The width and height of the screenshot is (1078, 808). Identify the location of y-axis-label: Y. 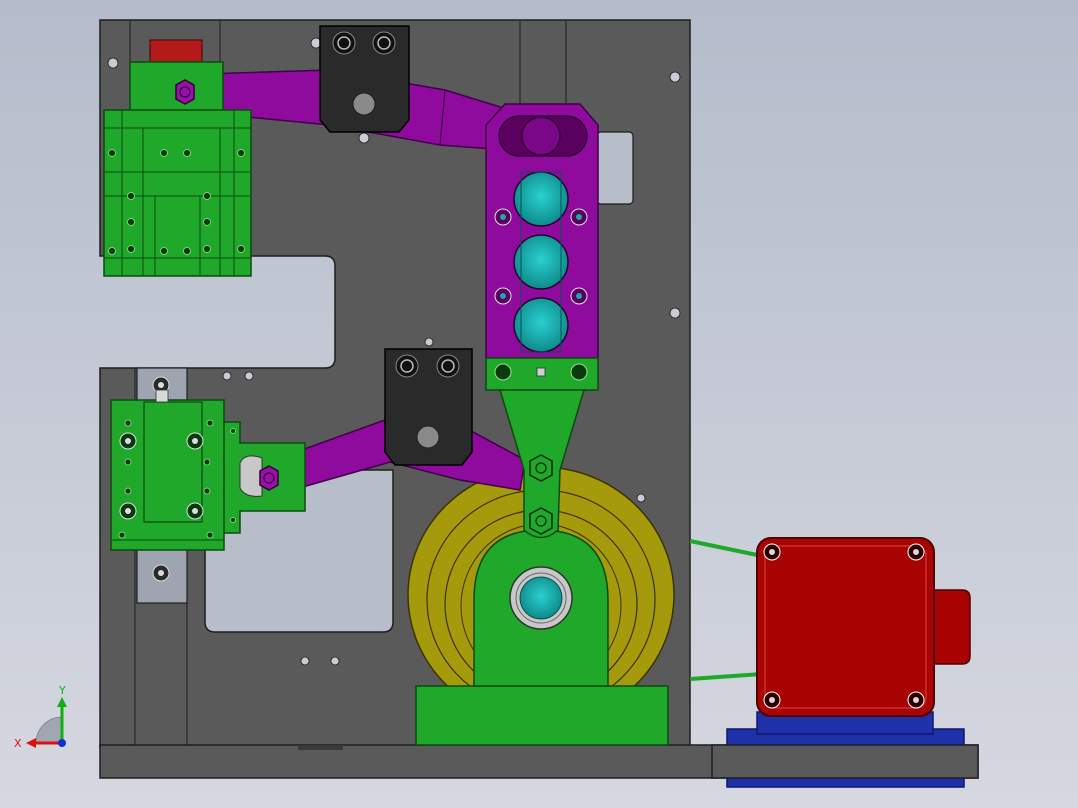
(62, 691).